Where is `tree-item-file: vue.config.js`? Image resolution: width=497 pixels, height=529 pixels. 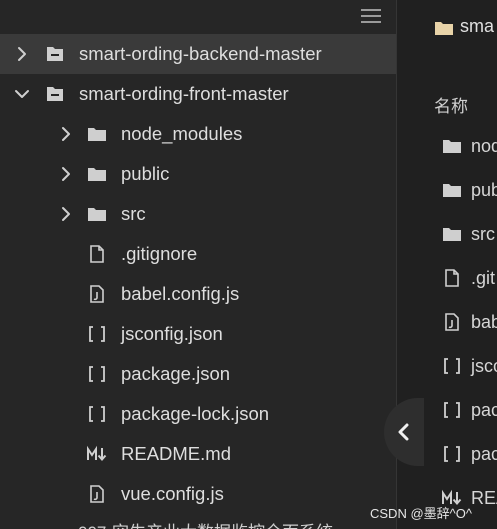
tree-item-file: vue.config.js is located at coordinates (198, 494).